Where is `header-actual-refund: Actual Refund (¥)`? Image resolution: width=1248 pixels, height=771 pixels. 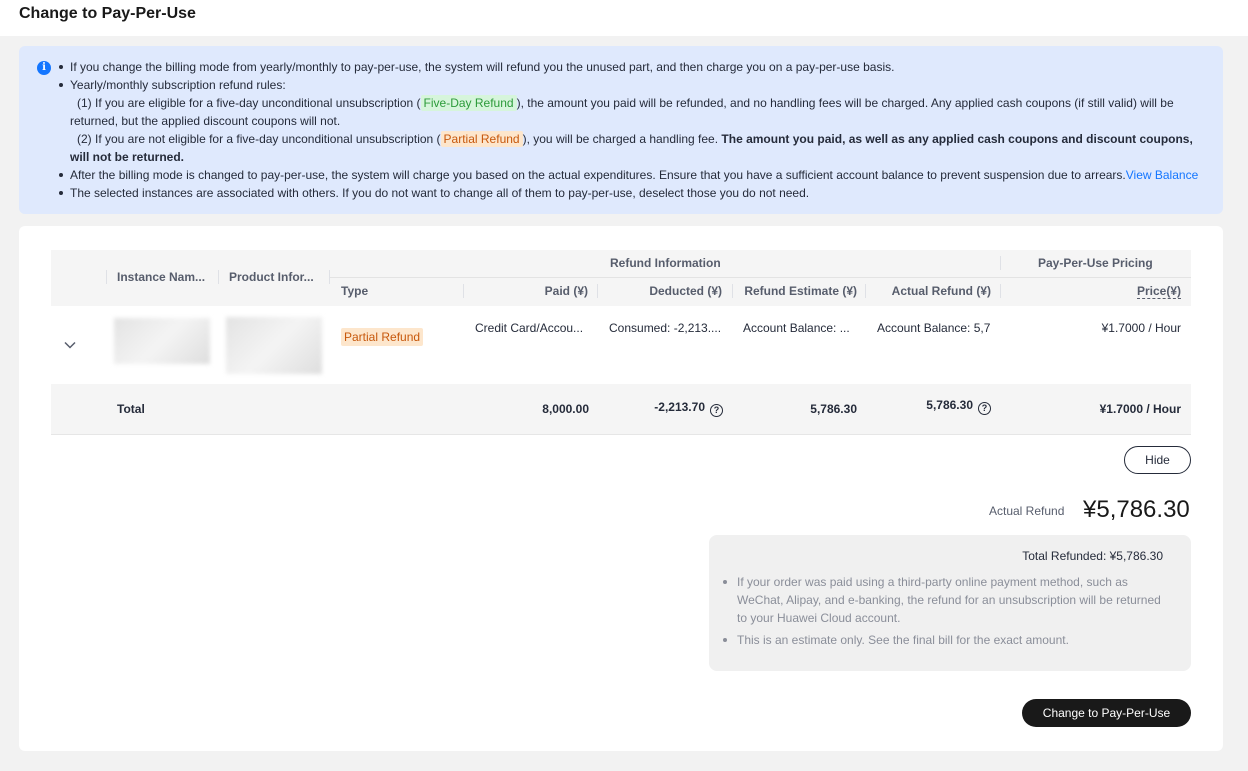
header-actual-refund: Actual Refund (¥) is located at coordinates (941, 291).